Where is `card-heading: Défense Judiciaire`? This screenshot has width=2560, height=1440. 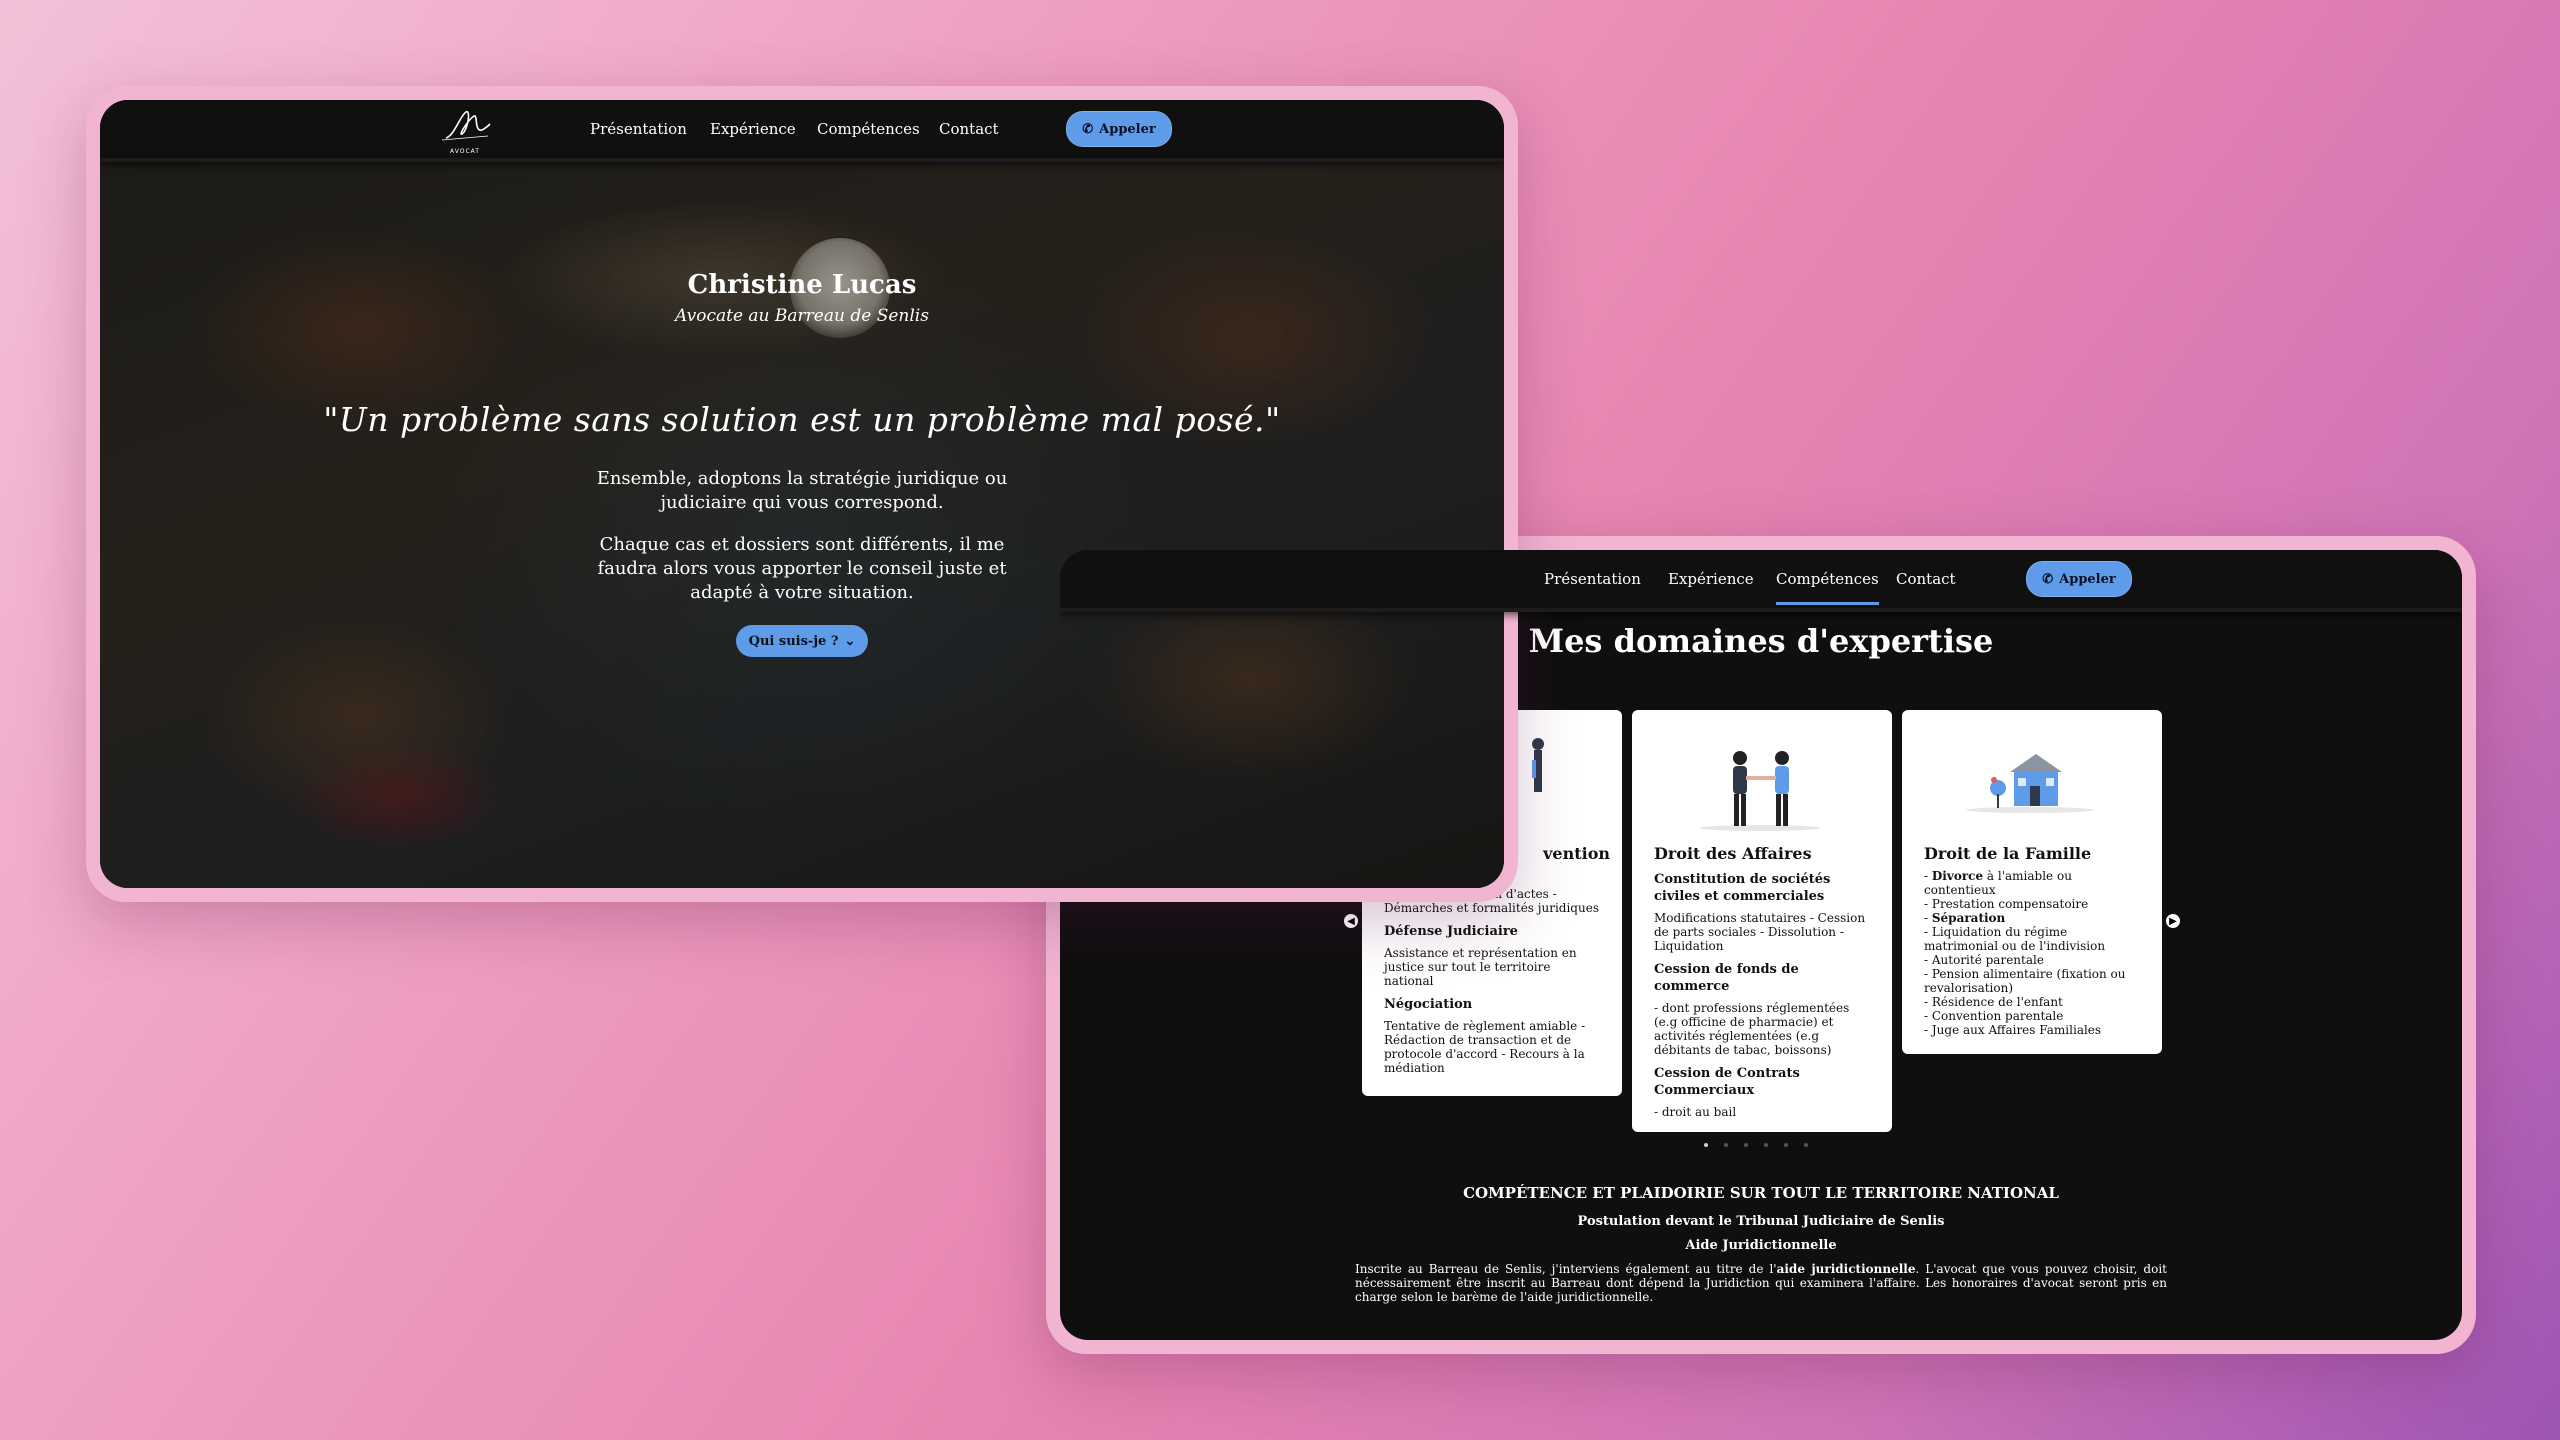
card-heading: Défense Judiciaire is located at coordinates (1451, 931).